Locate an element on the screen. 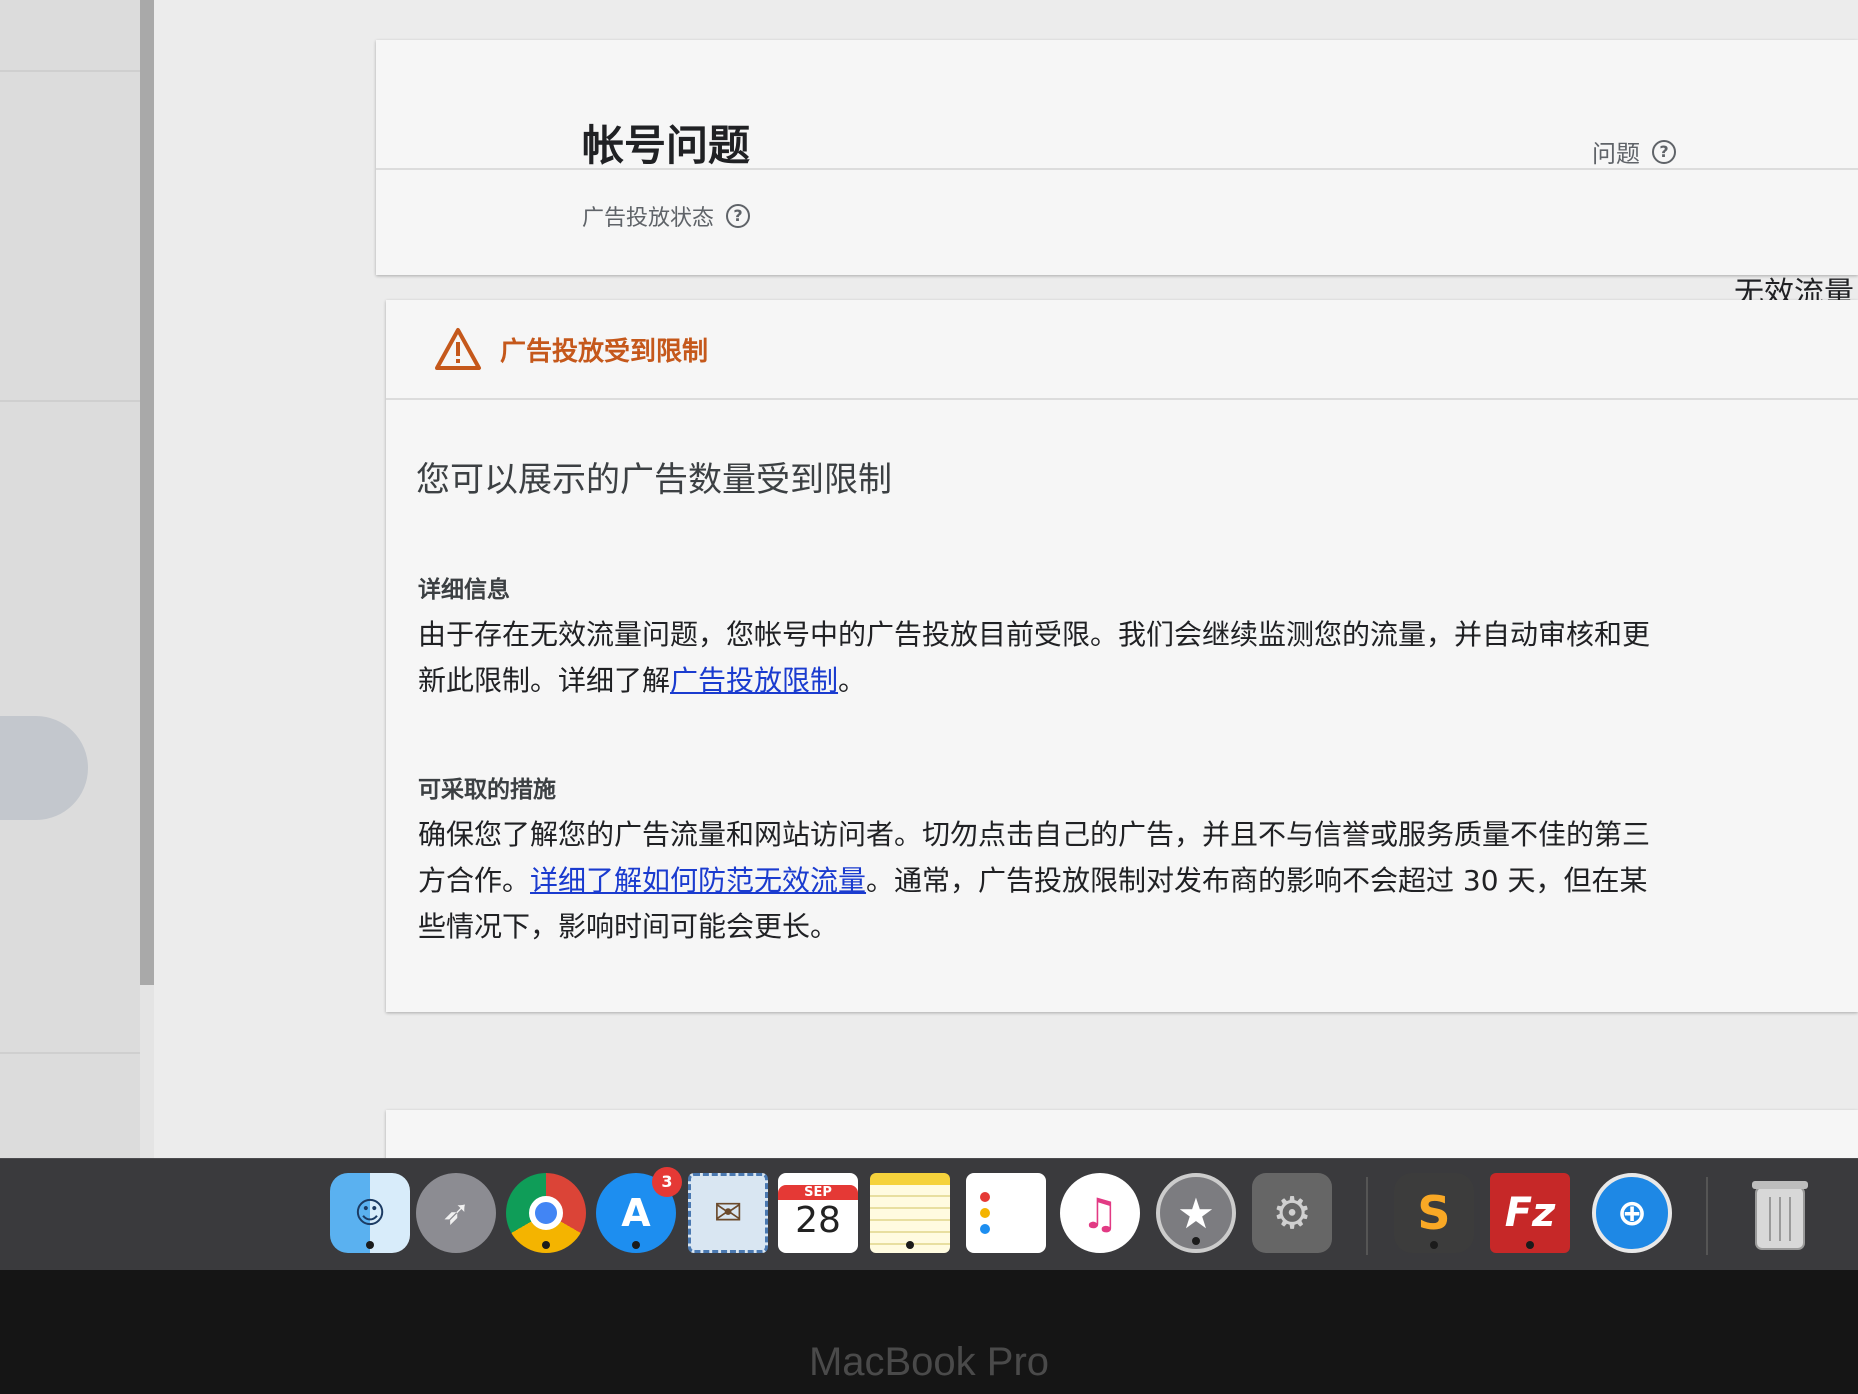 The width and height of the screenshot is (1858, 1394). filezilla-icon: Fz is located at coordinates (1530, 1213).